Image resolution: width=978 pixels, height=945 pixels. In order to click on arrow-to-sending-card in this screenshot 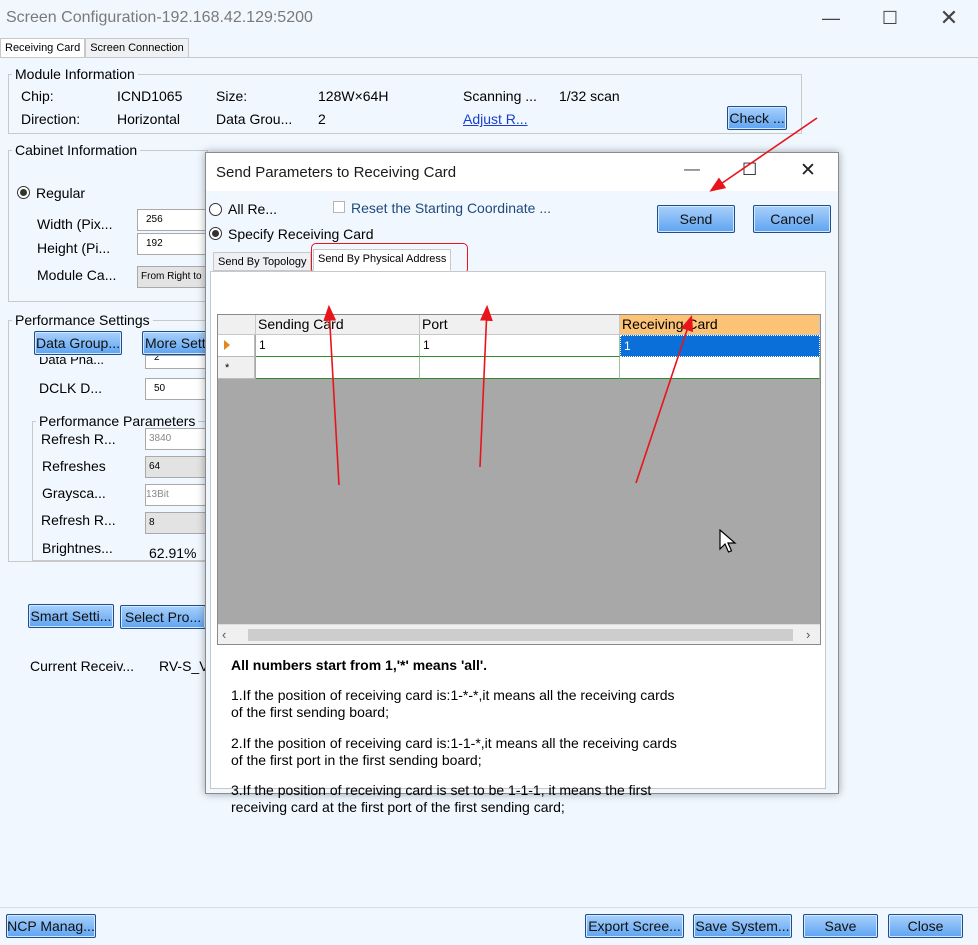, I will do `click(331, 395)`.